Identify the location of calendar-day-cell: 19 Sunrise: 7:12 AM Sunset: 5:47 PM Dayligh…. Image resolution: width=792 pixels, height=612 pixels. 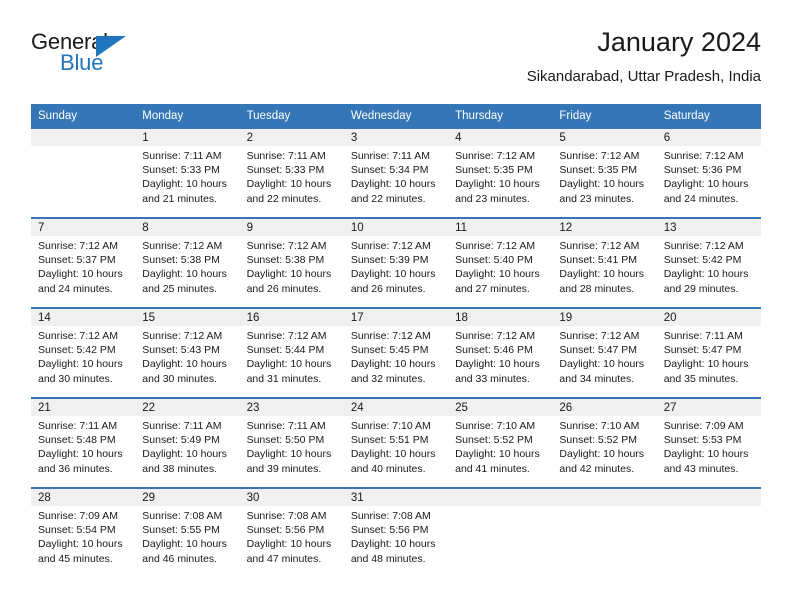
(604, 352).